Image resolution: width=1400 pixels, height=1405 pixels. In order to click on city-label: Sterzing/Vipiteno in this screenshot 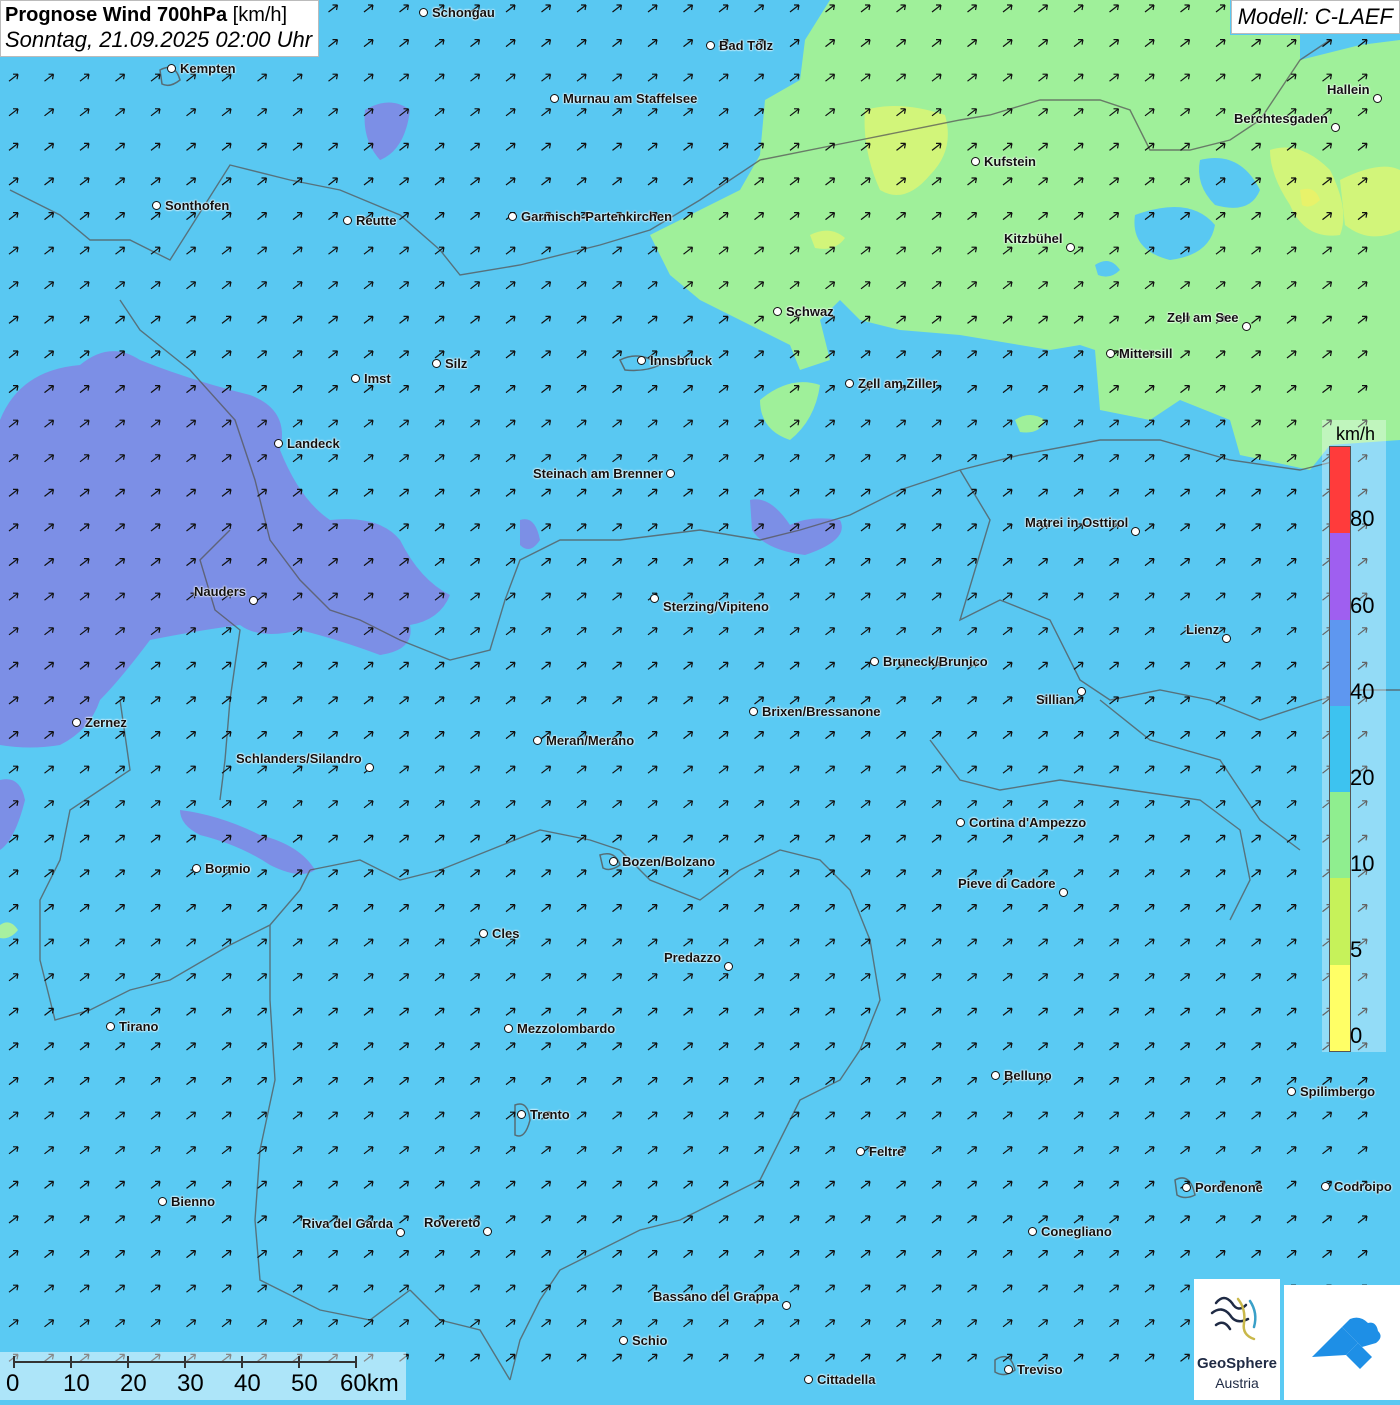, I will do `click(716, 606)`.